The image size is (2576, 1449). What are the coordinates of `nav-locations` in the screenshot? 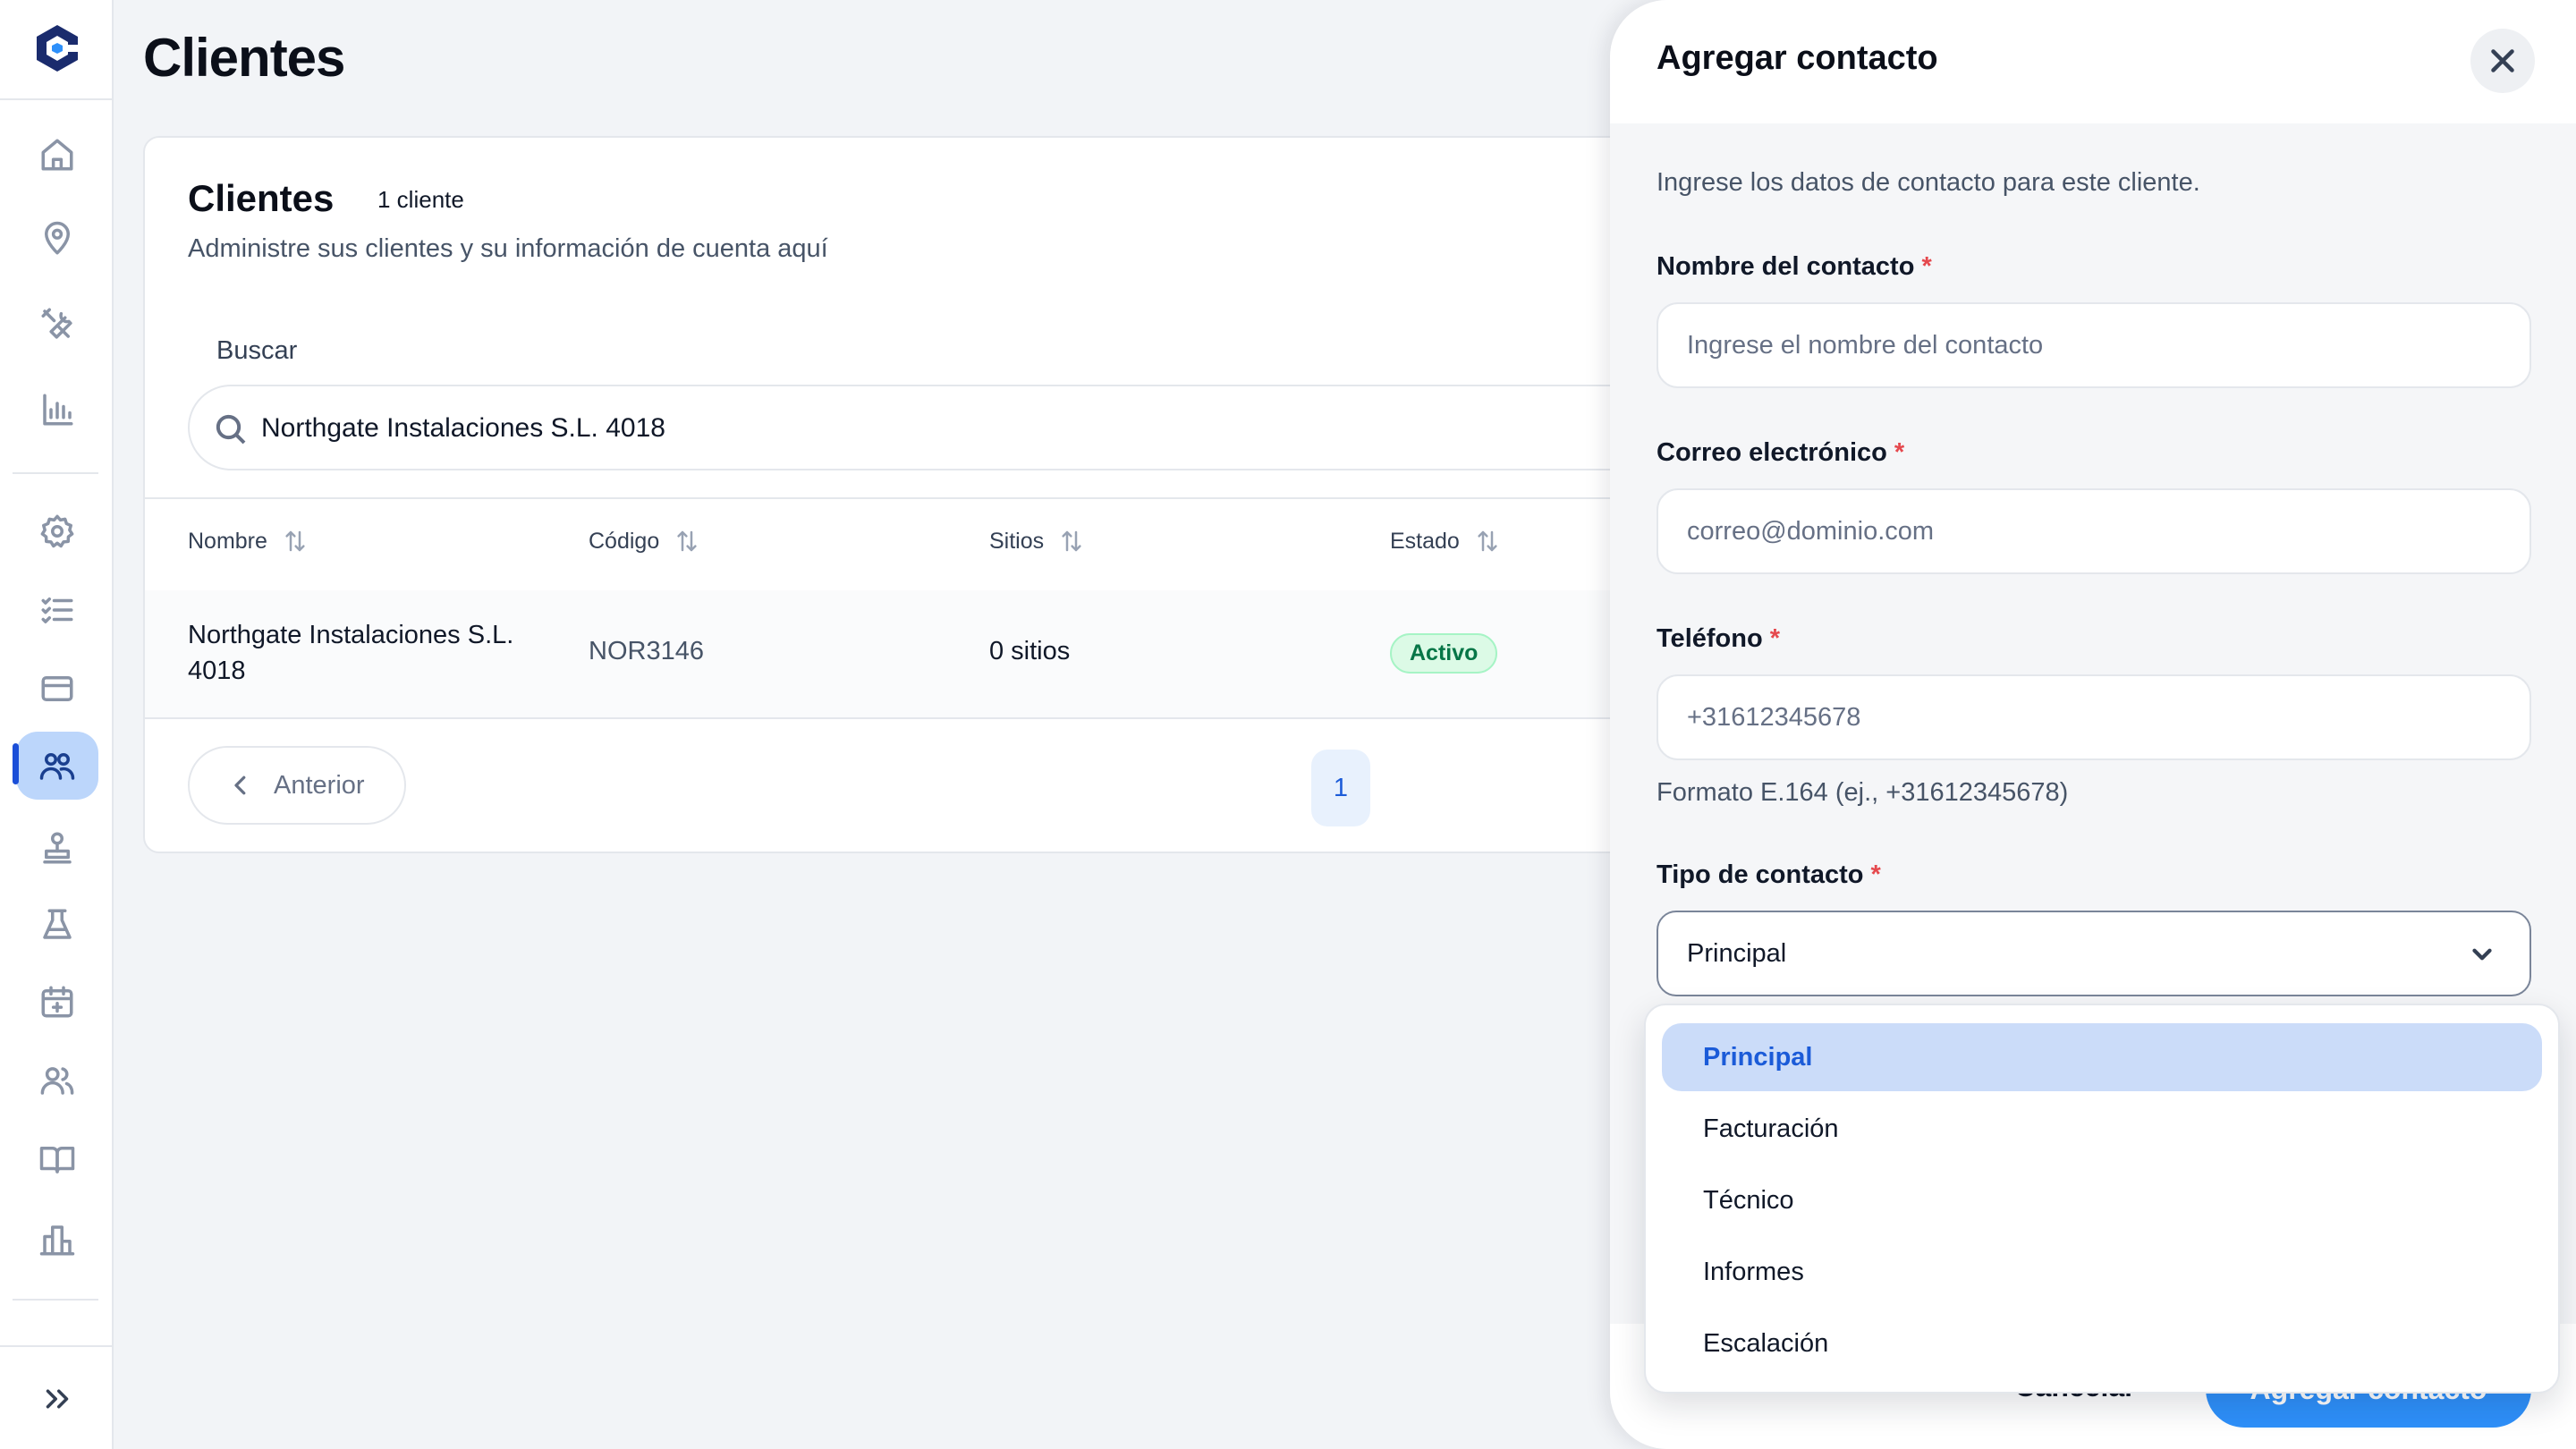 It's located at (57, 239).